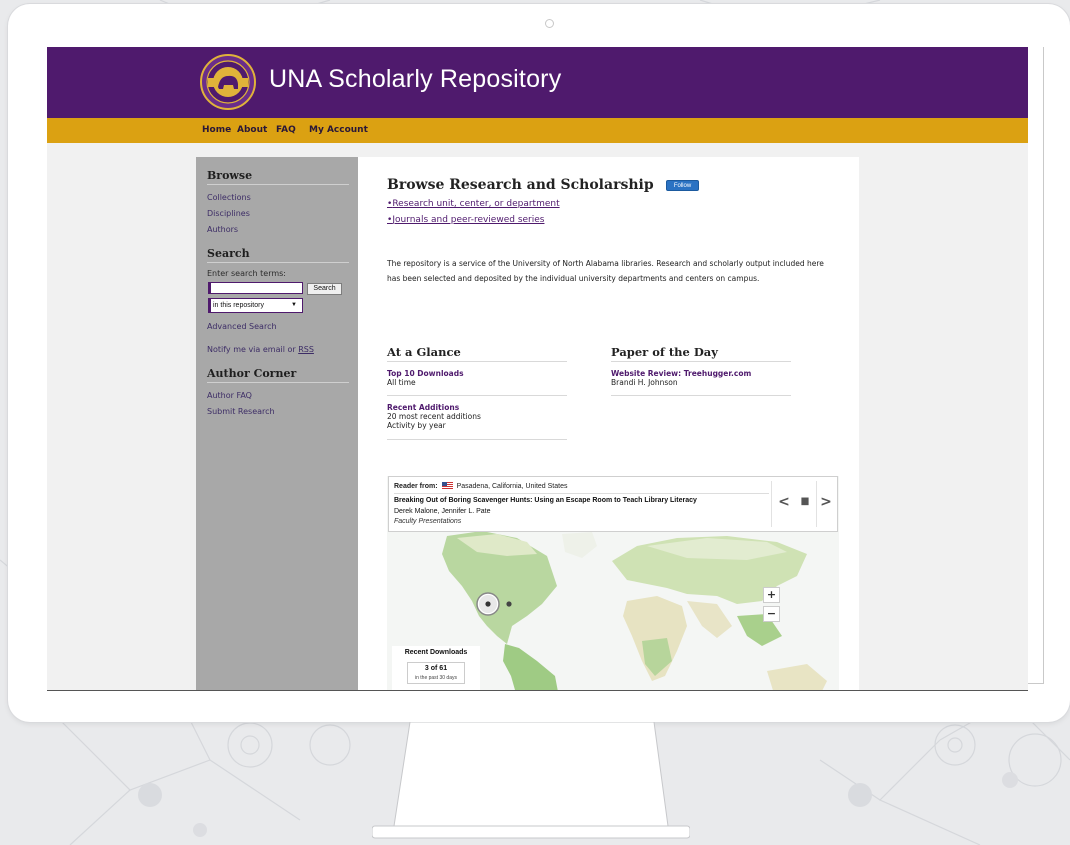 Image resolution: width=1070 pixels, height=845 pixels. I want to click on university-seal-logo, so click(228, 82).